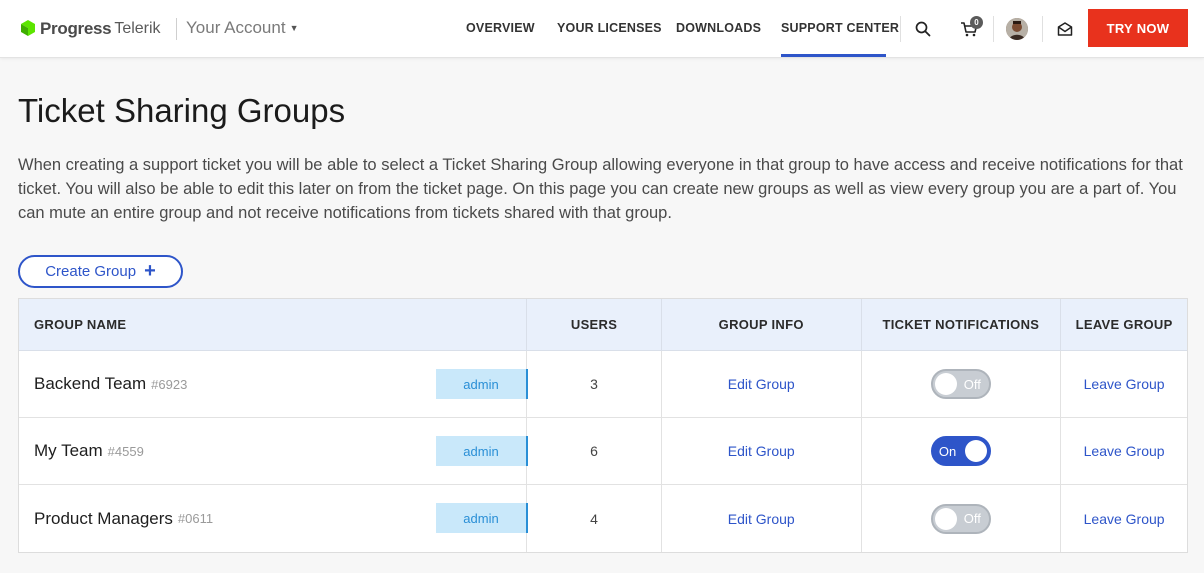  I want to click on group-name: My Team, so click(68, 450).